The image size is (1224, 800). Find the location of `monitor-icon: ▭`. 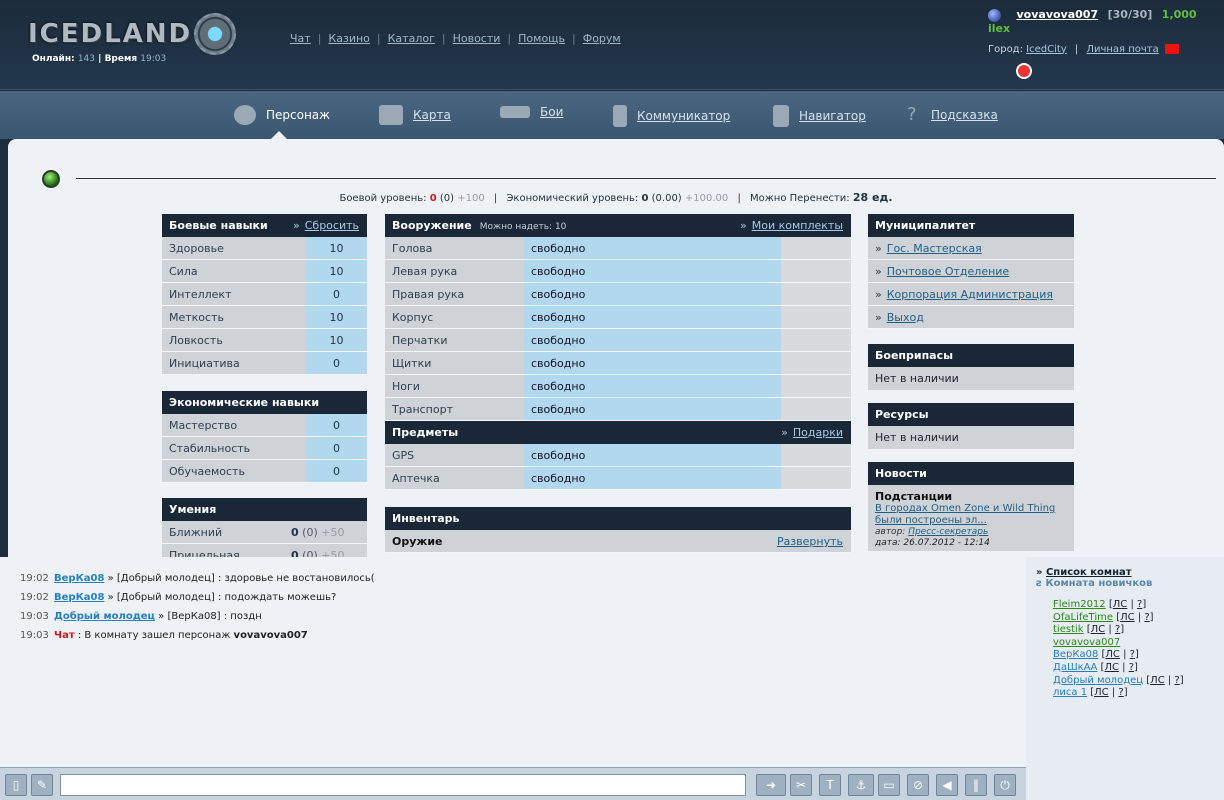

monitor-icon: ▭ is located at coordinates (889, 785).